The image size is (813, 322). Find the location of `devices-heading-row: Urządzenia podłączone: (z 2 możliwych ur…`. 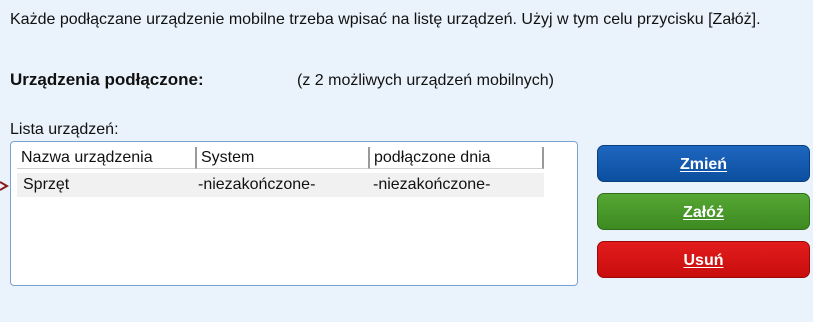

devices-heading-row: Urządzenia podłączone: (z 2 możliwych ur… is located at coordinates (282, 80).